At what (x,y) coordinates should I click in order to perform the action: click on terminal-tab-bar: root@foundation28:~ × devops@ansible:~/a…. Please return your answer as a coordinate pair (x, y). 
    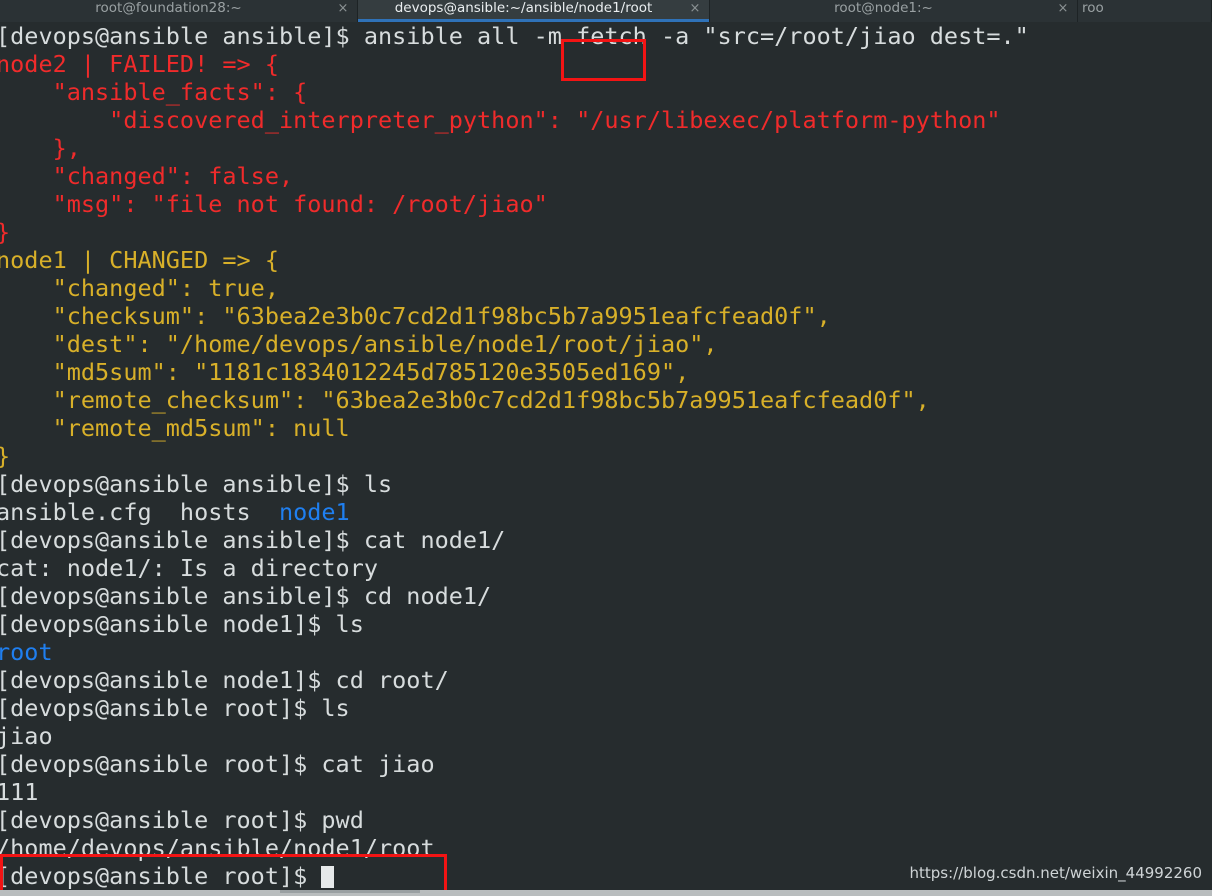
    Looking at the image, I should click on (606, 11).